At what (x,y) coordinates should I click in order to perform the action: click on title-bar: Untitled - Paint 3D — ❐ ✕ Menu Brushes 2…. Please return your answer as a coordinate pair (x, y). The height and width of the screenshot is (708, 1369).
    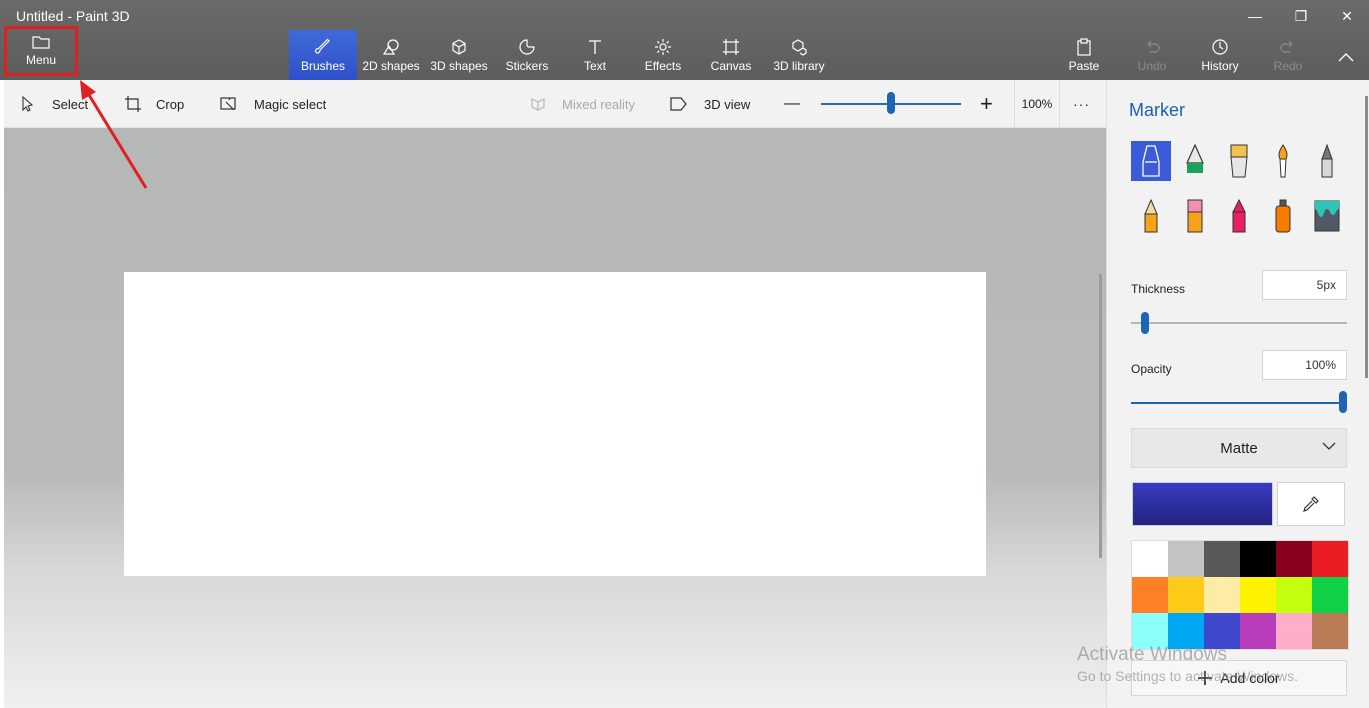
    Looking at the image, I should click on (684, 40).